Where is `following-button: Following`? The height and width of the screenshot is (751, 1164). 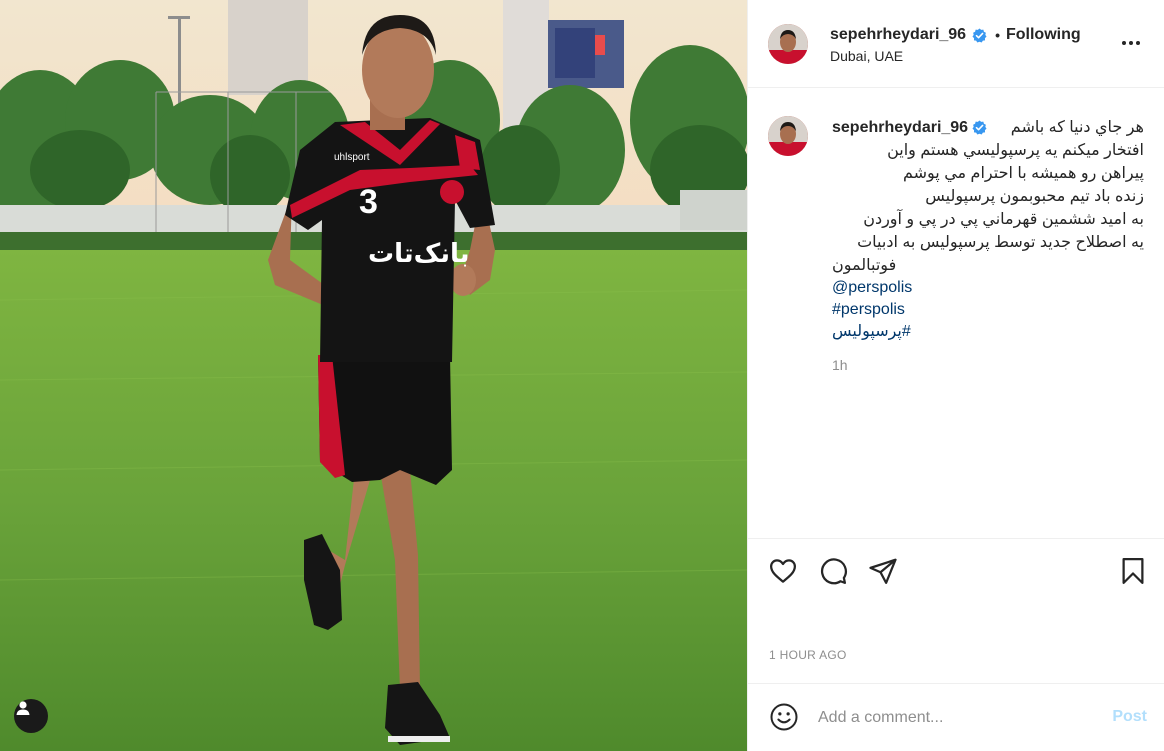
following-button: Following is located at coordinates (1043, 35).